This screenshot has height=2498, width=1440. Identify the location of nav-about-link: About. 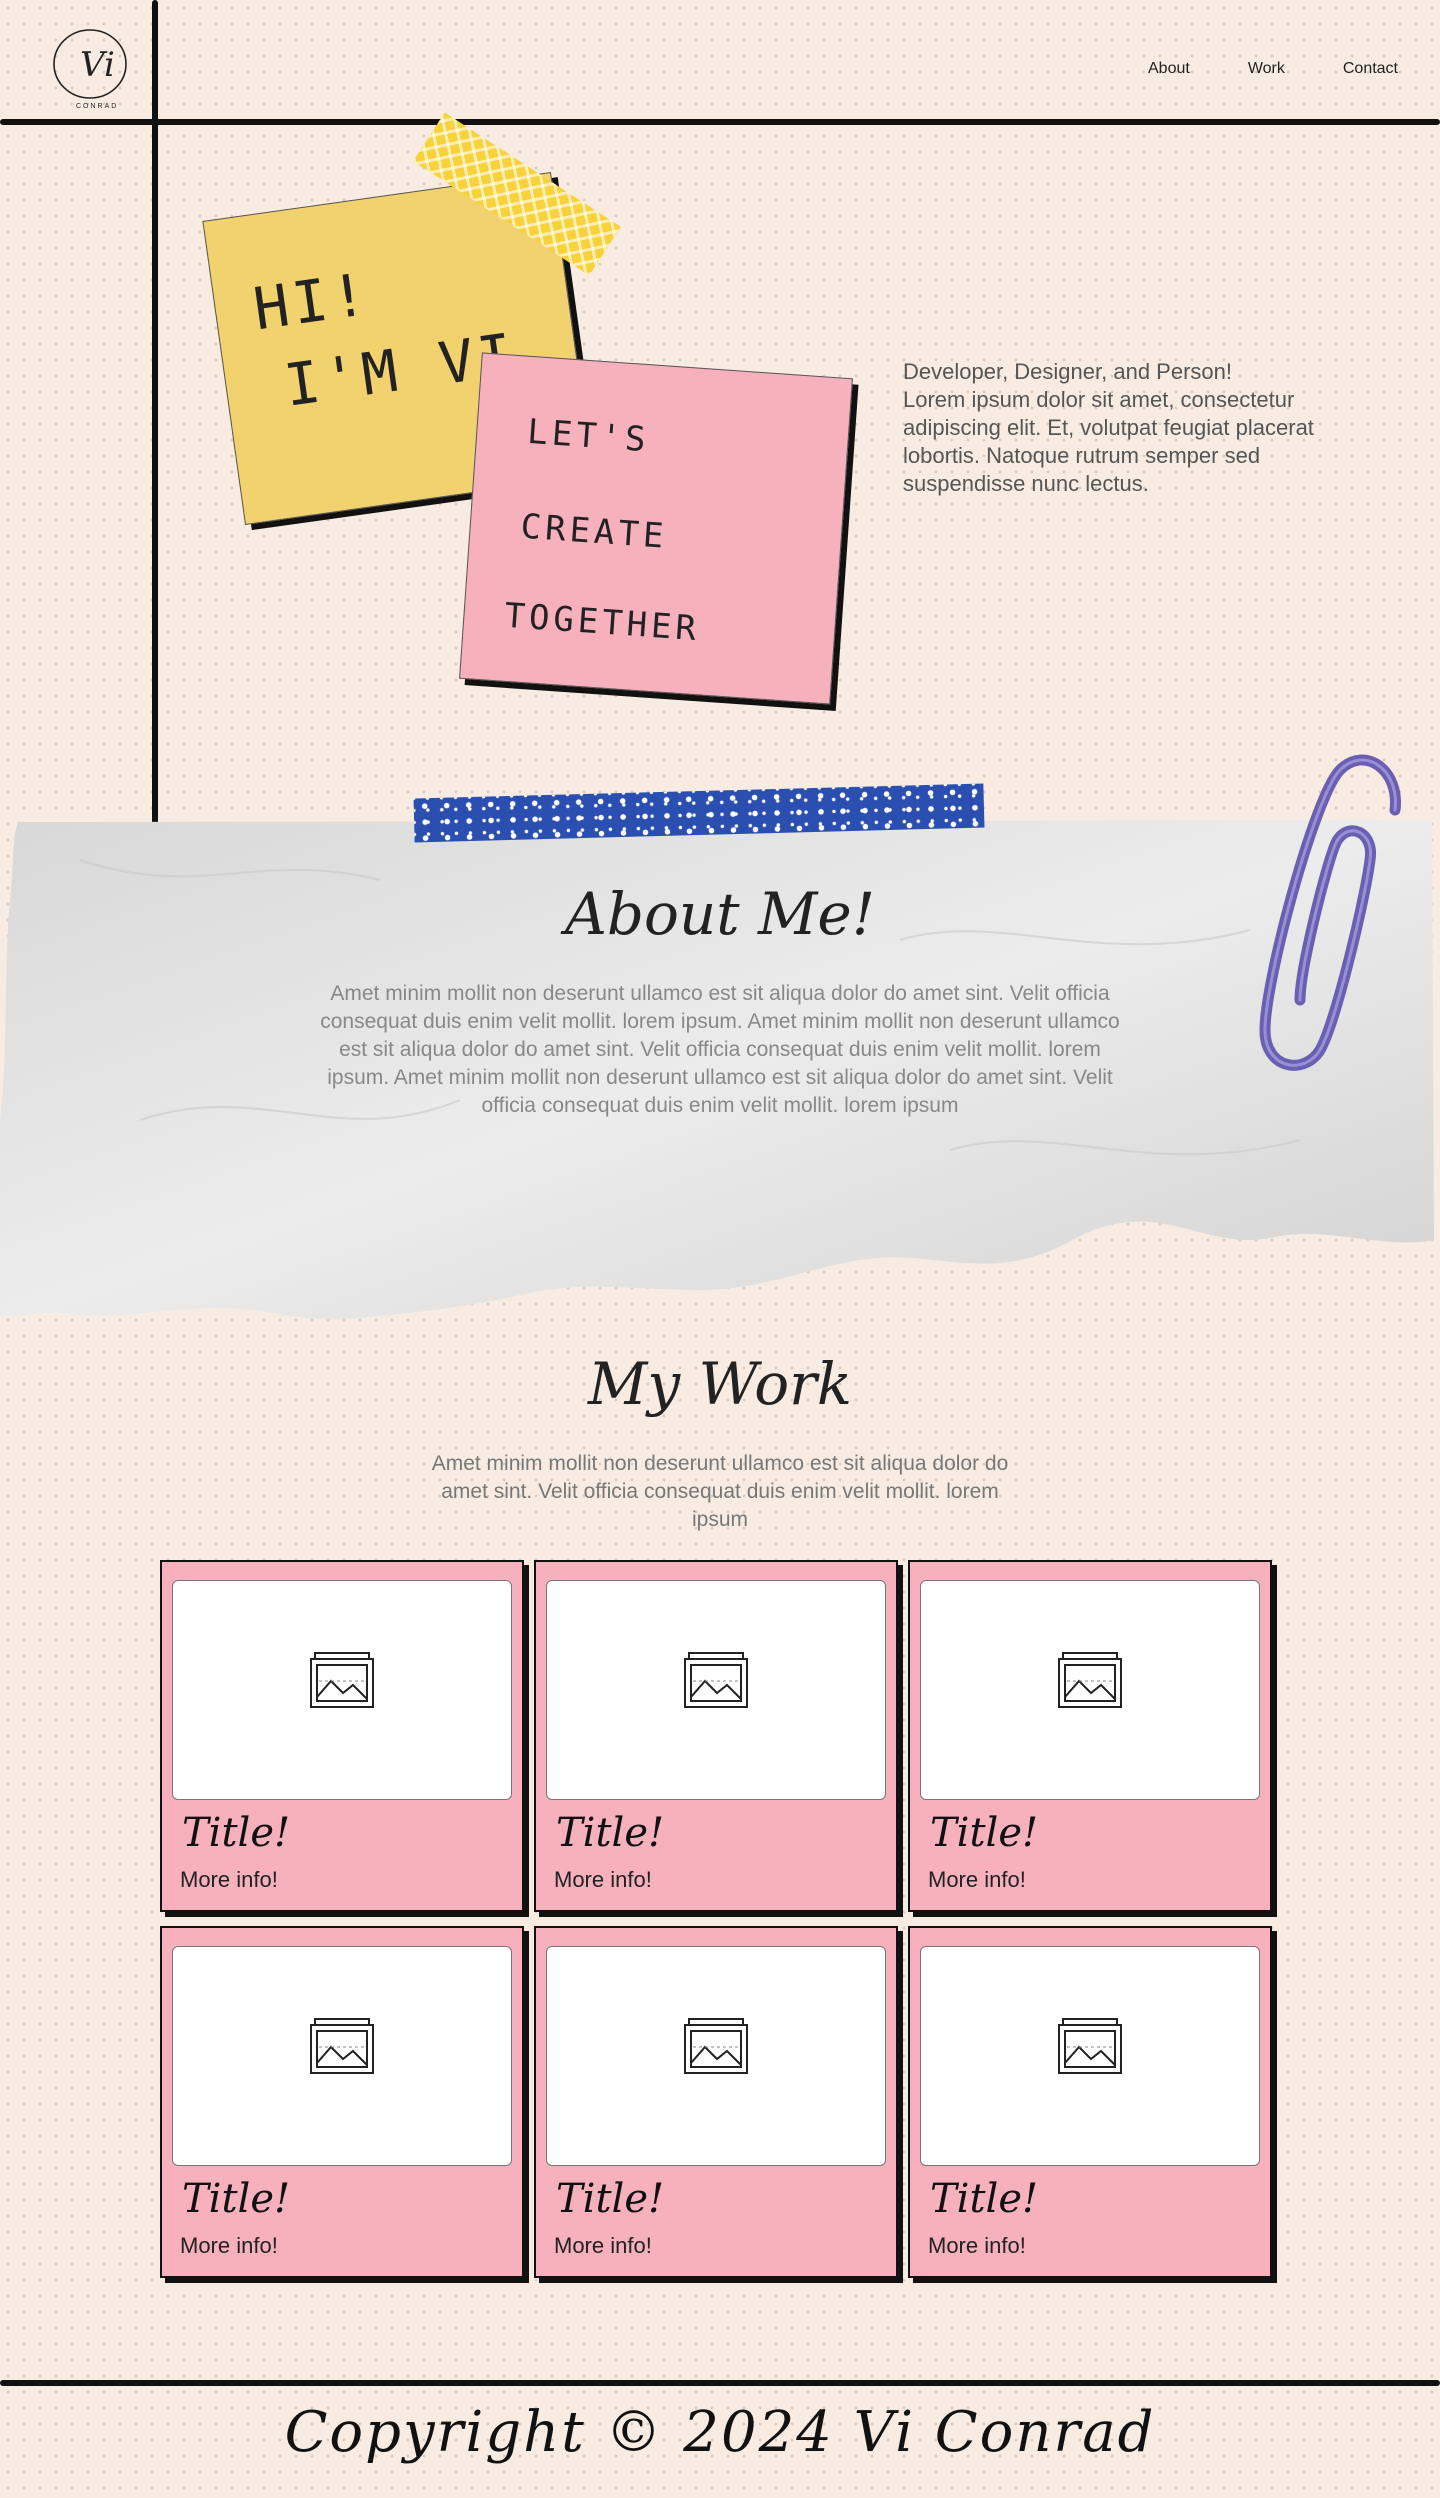
(1169, 69).